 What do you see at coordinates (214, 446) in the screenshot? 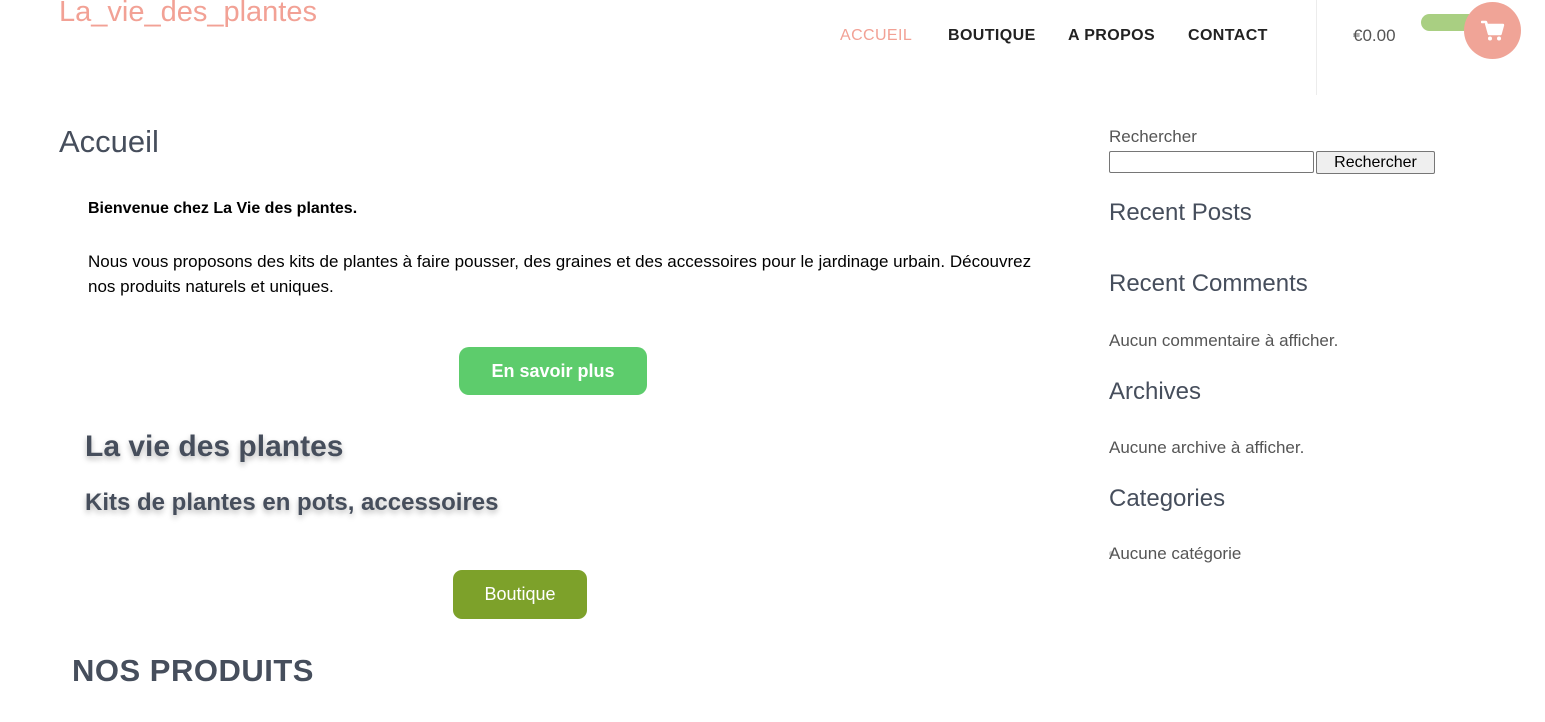
I see `heading-la-vie-des-plantes: La vie des plantes` at bounding box center [214, 446].